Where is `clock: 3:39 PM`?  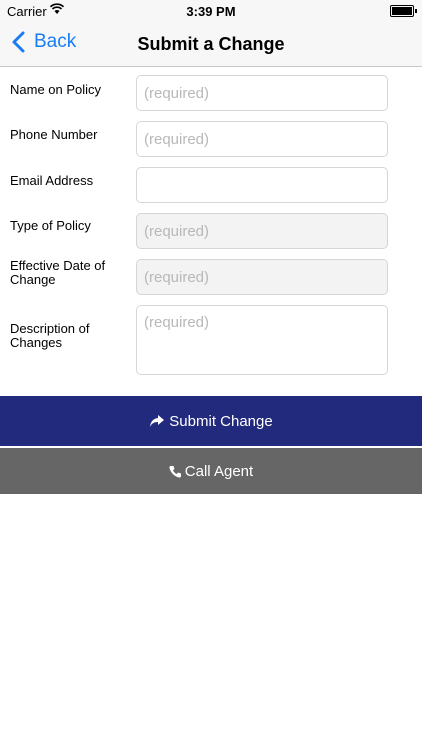 clock: 3:39 PM is located at coordinates (211, 11).